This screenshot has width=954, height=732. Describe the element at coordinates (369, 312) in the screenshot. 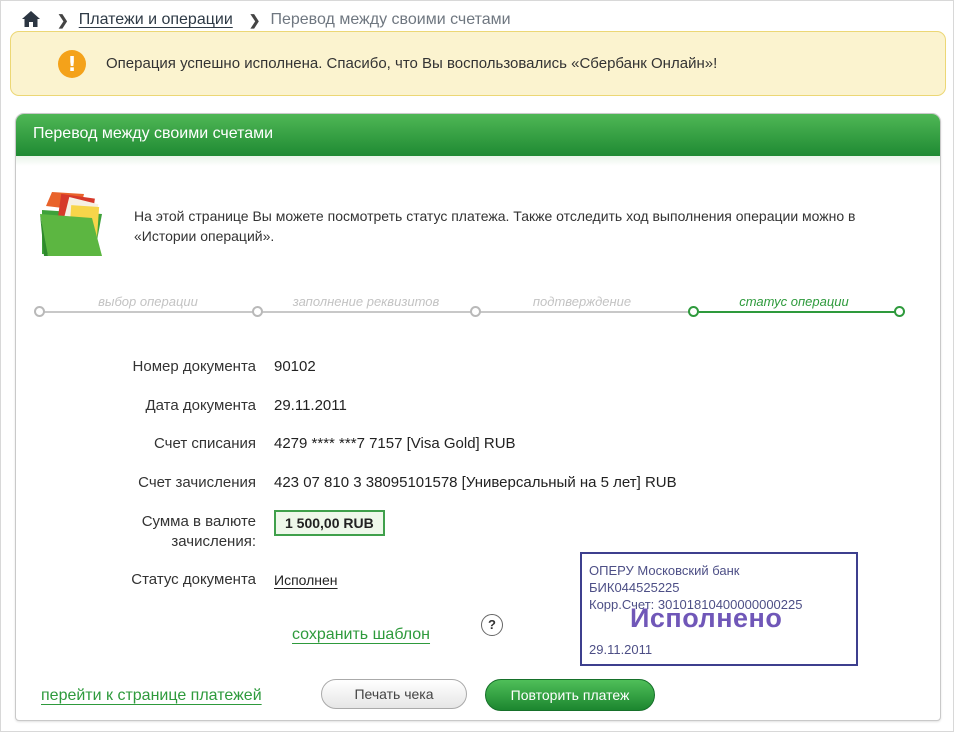

I see `step-track` at that location.